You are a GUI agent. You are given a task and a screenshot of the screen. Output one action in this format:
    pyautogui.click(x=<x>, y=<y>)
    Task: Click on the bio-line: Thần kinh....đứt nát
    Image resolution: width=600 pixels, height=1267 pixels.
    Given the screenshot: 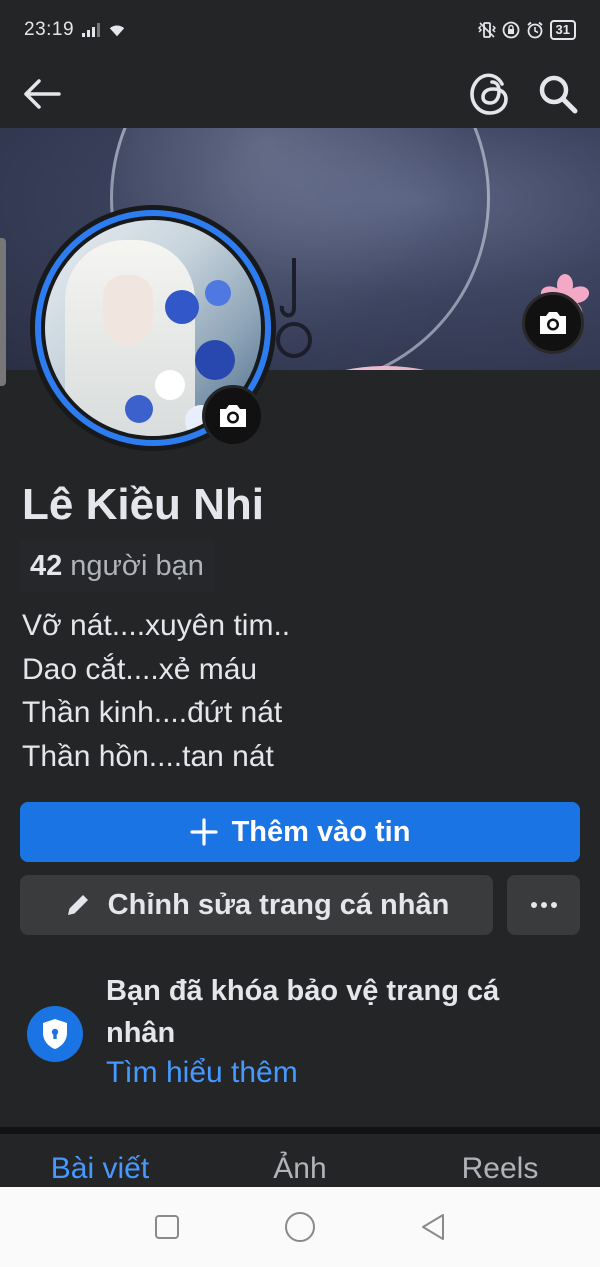 What is the action you would take?
    pyautogui.click(x=152, y=712)
    